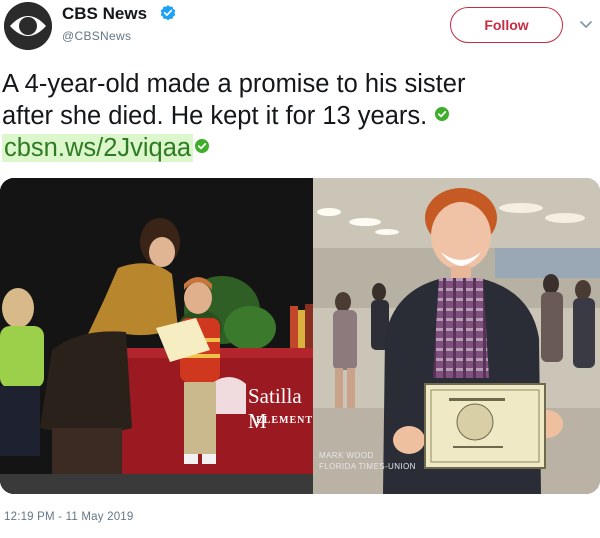 The image size is (600, 538). I want to click on cbs-eye-logo-icon, so click(28, 26).